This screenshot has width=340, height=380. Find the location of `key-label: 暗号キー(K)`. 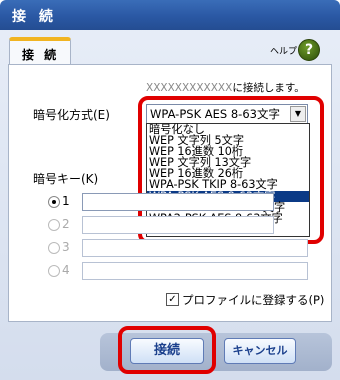

key-label: 暗号キー(K) is located at coordinates (66, 179).